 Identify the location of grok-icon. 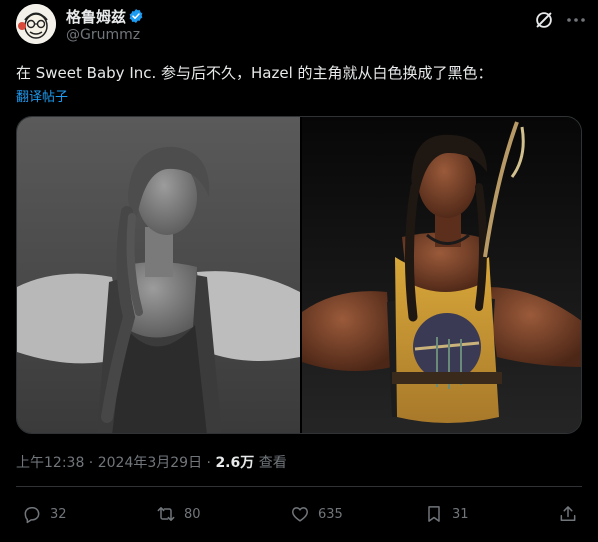
(544, 20).